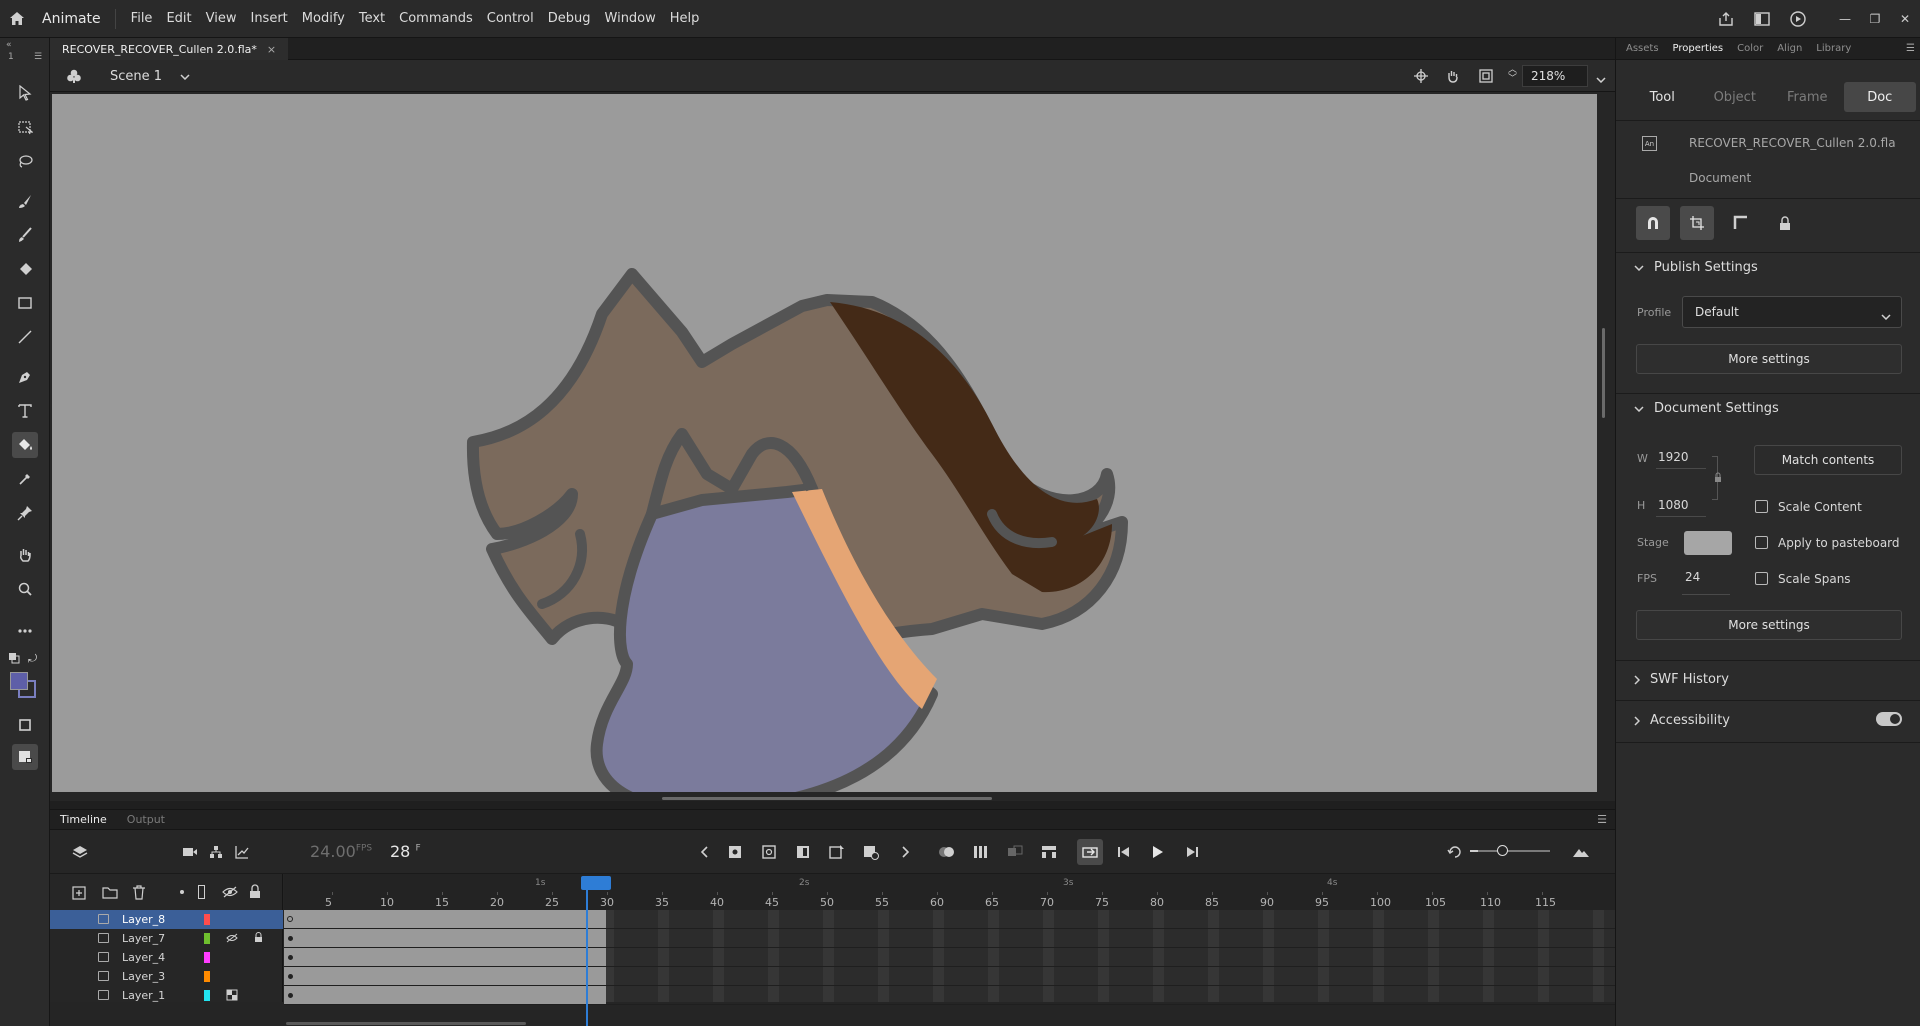  What do you see at coordinates (110, 894) in the screenshot?
I see `new-folder-icon` at bounding box center [110, 894].